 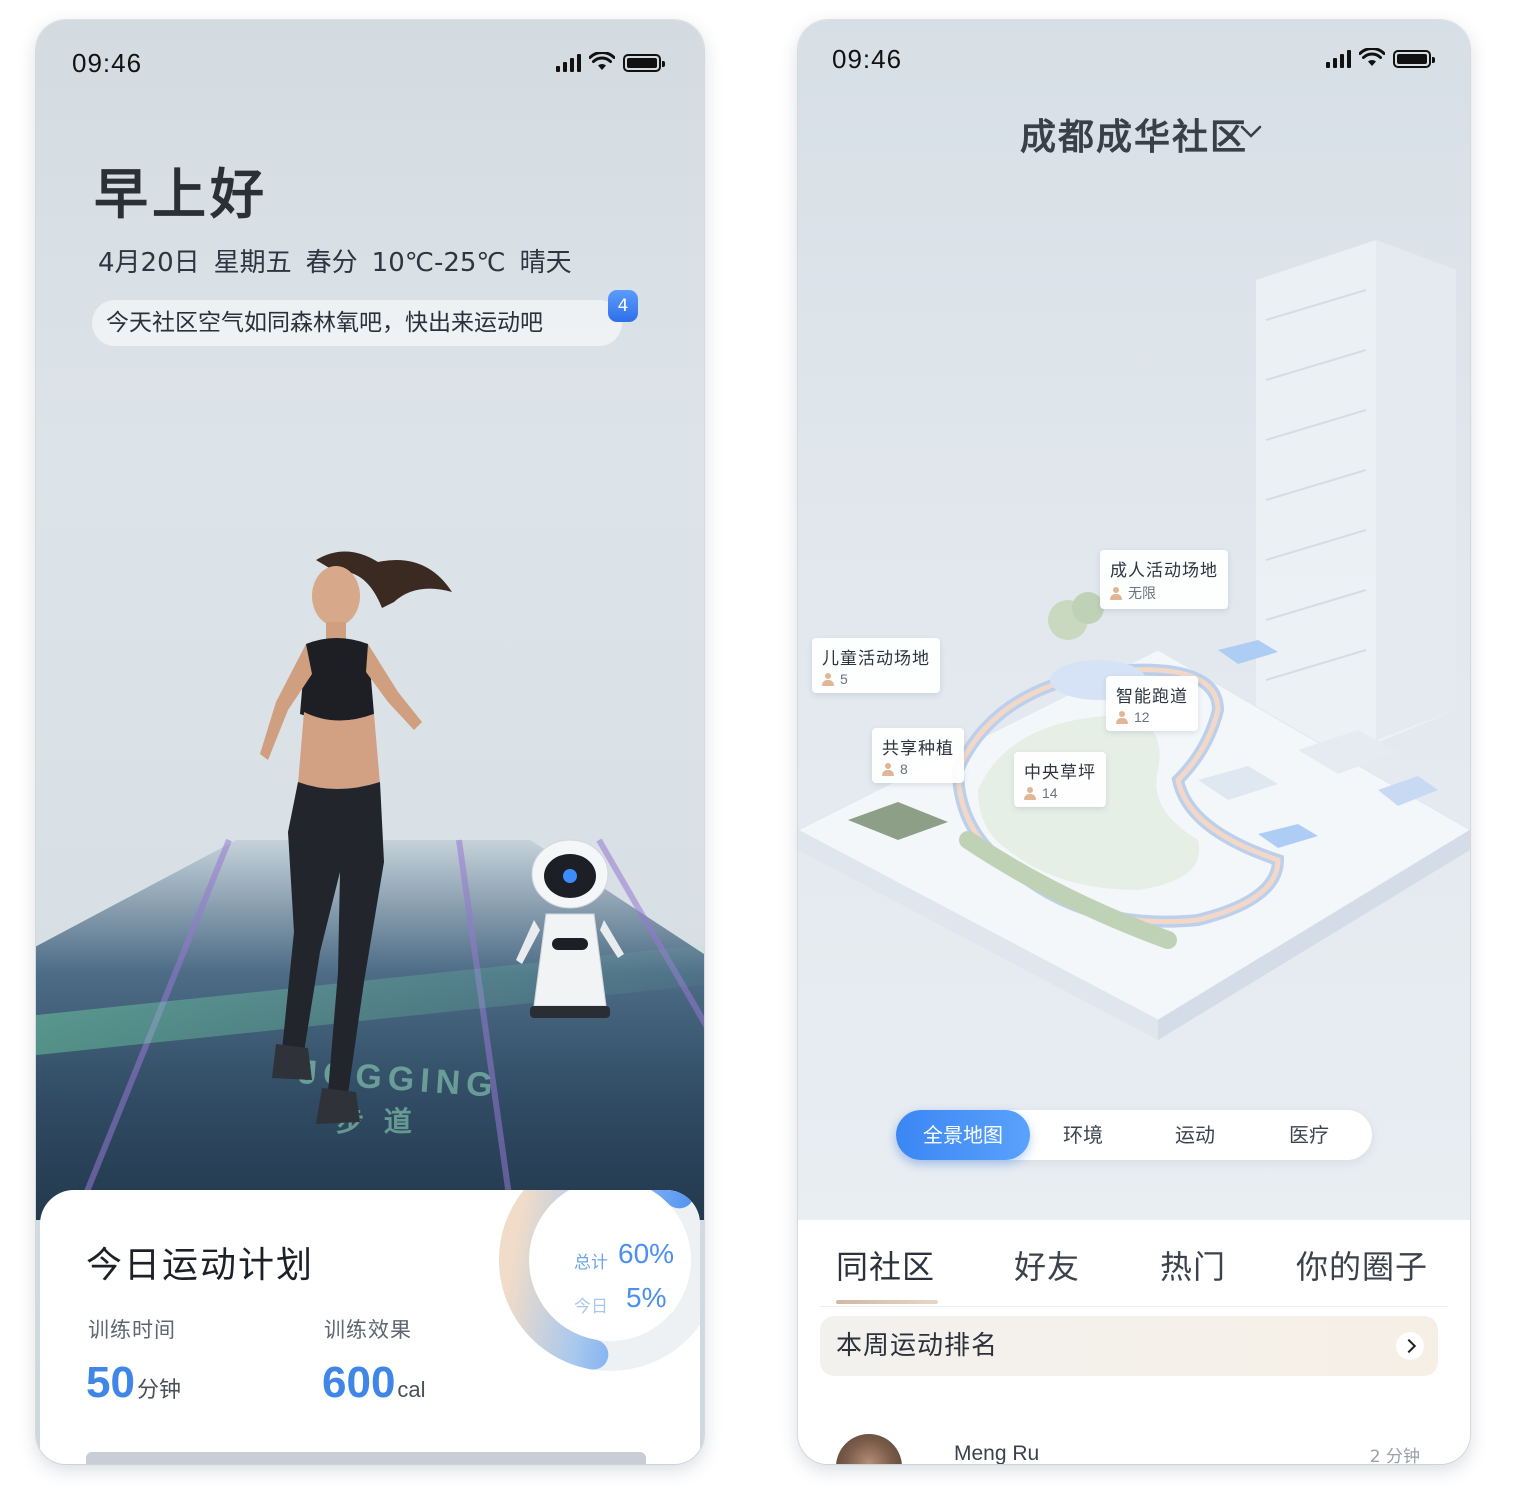 What do you see at coordinates (591, 1307) in the screenshot?
I see `today-label: 今日` at bounding box center [591, 1307].